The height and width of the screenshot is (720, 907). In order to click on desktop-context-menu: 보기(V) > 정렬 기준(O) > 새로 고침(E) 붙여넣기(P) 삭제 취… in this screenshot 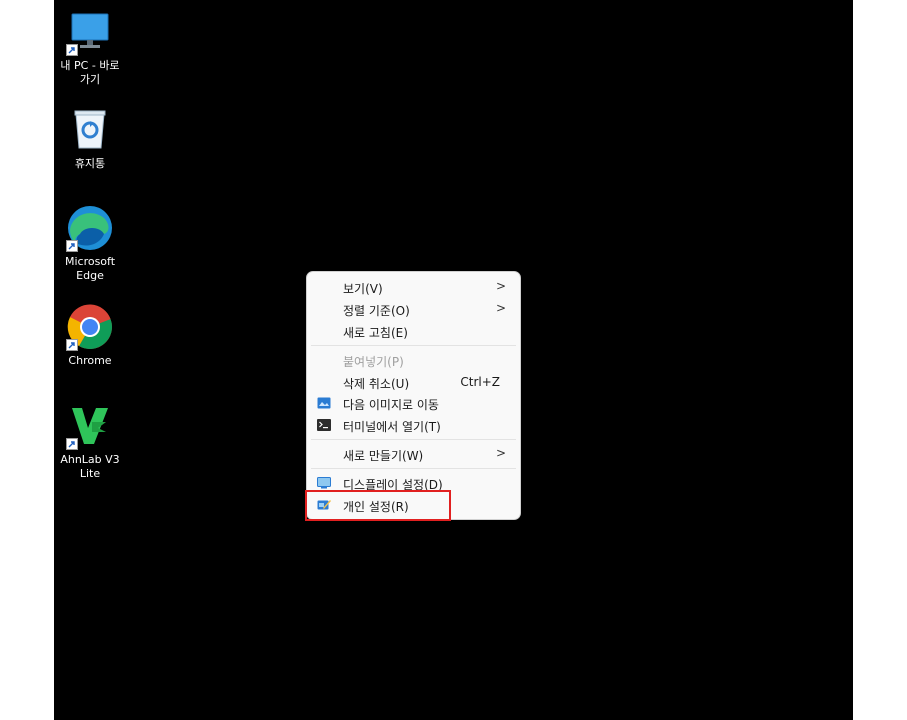, I will do `click(413, 395)`.